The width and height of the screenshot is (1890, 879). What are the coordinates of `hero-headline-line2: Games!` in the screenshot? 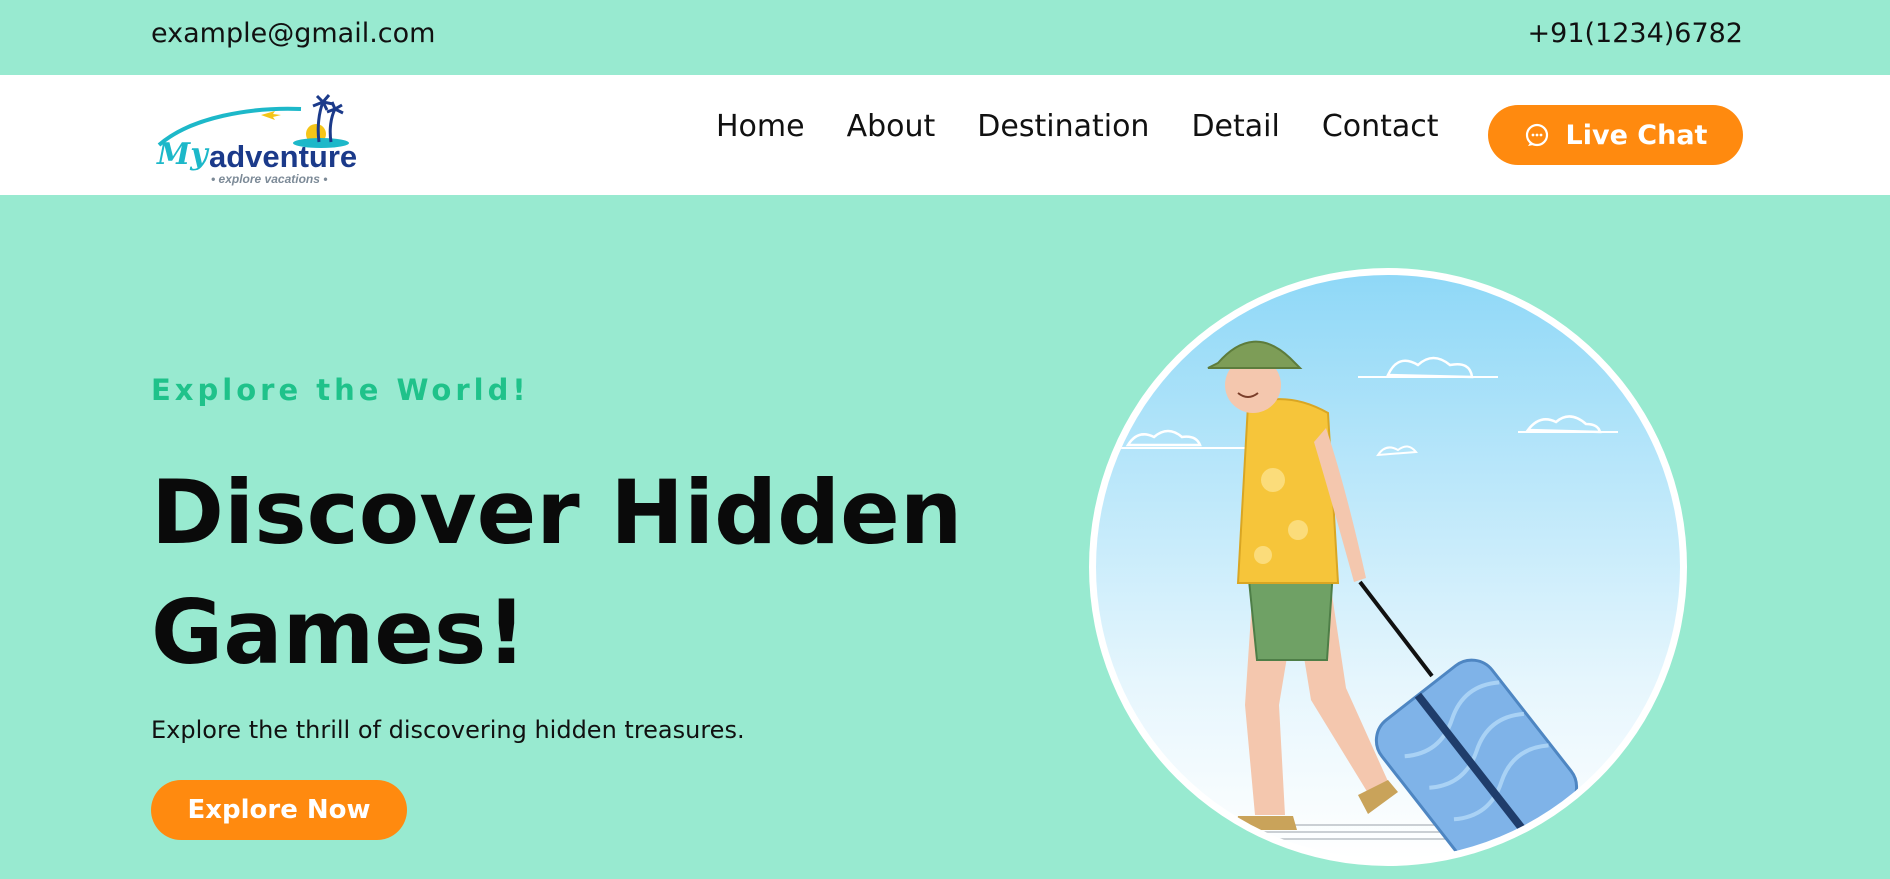 It's located at (339, 632).